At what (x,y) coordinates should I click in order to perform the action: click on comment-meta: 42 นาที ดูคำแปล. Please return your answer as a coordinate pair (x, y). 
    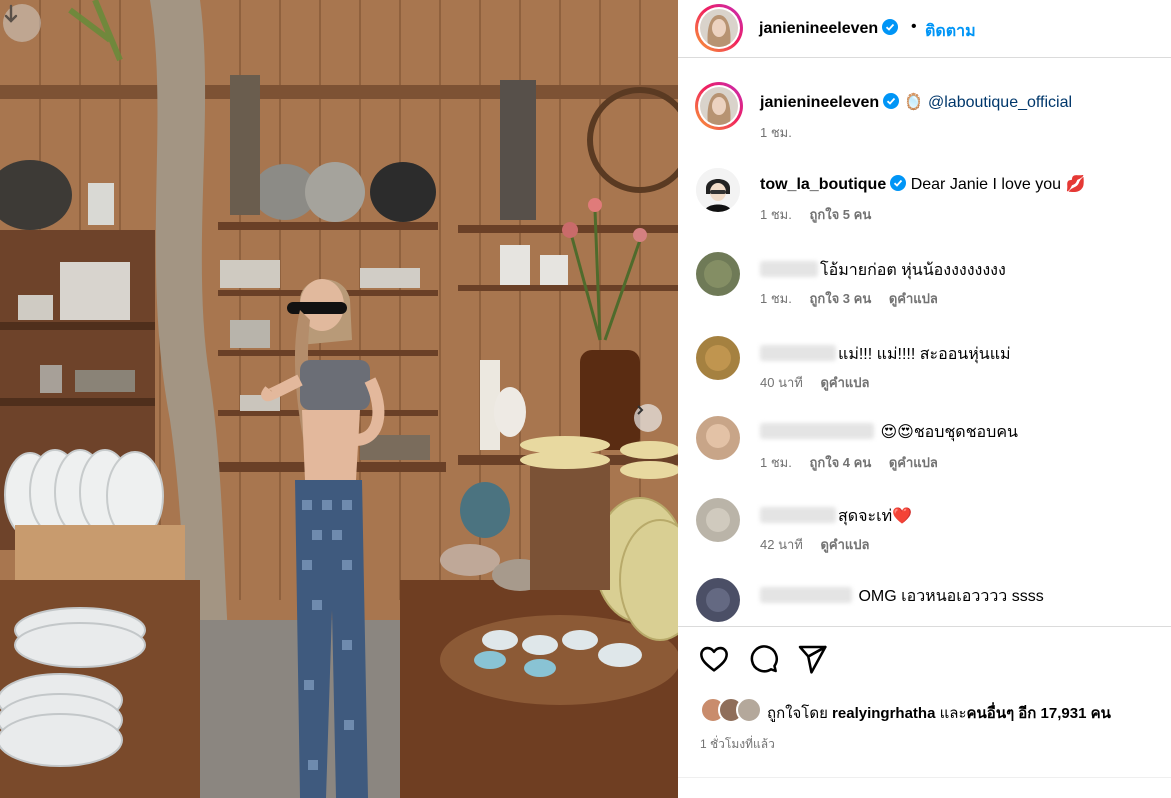
    Looking at the image, I should click on (822, 544).